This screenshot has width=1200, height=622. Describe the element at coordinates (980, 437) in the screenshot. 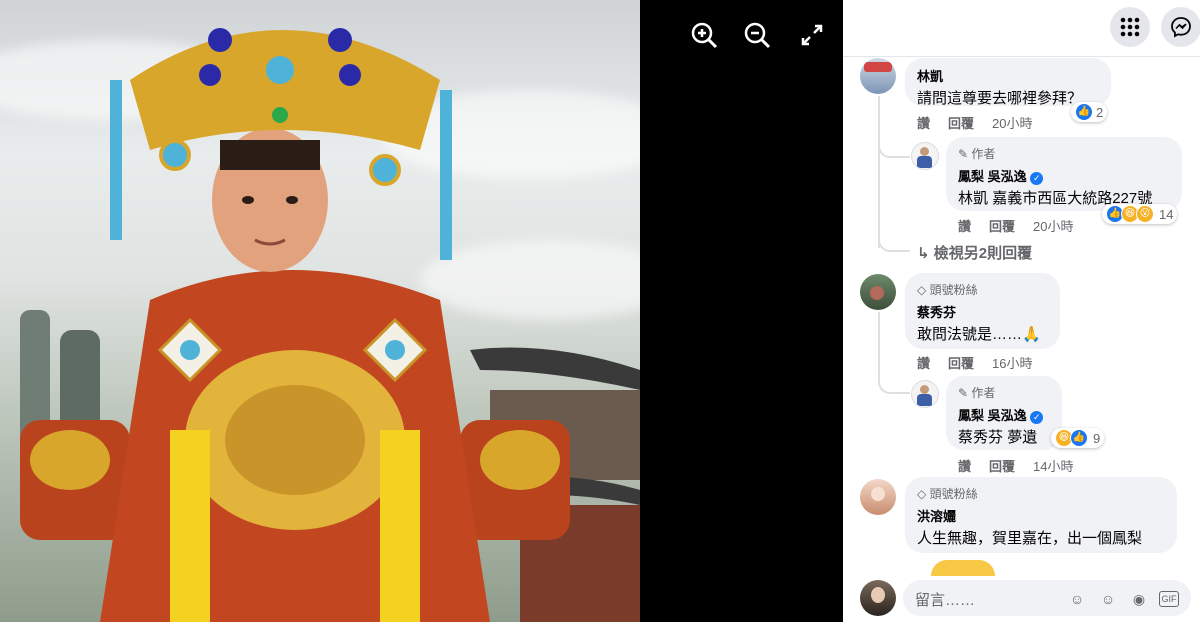

I see `mention-link: 蔡秀芬` at that location.